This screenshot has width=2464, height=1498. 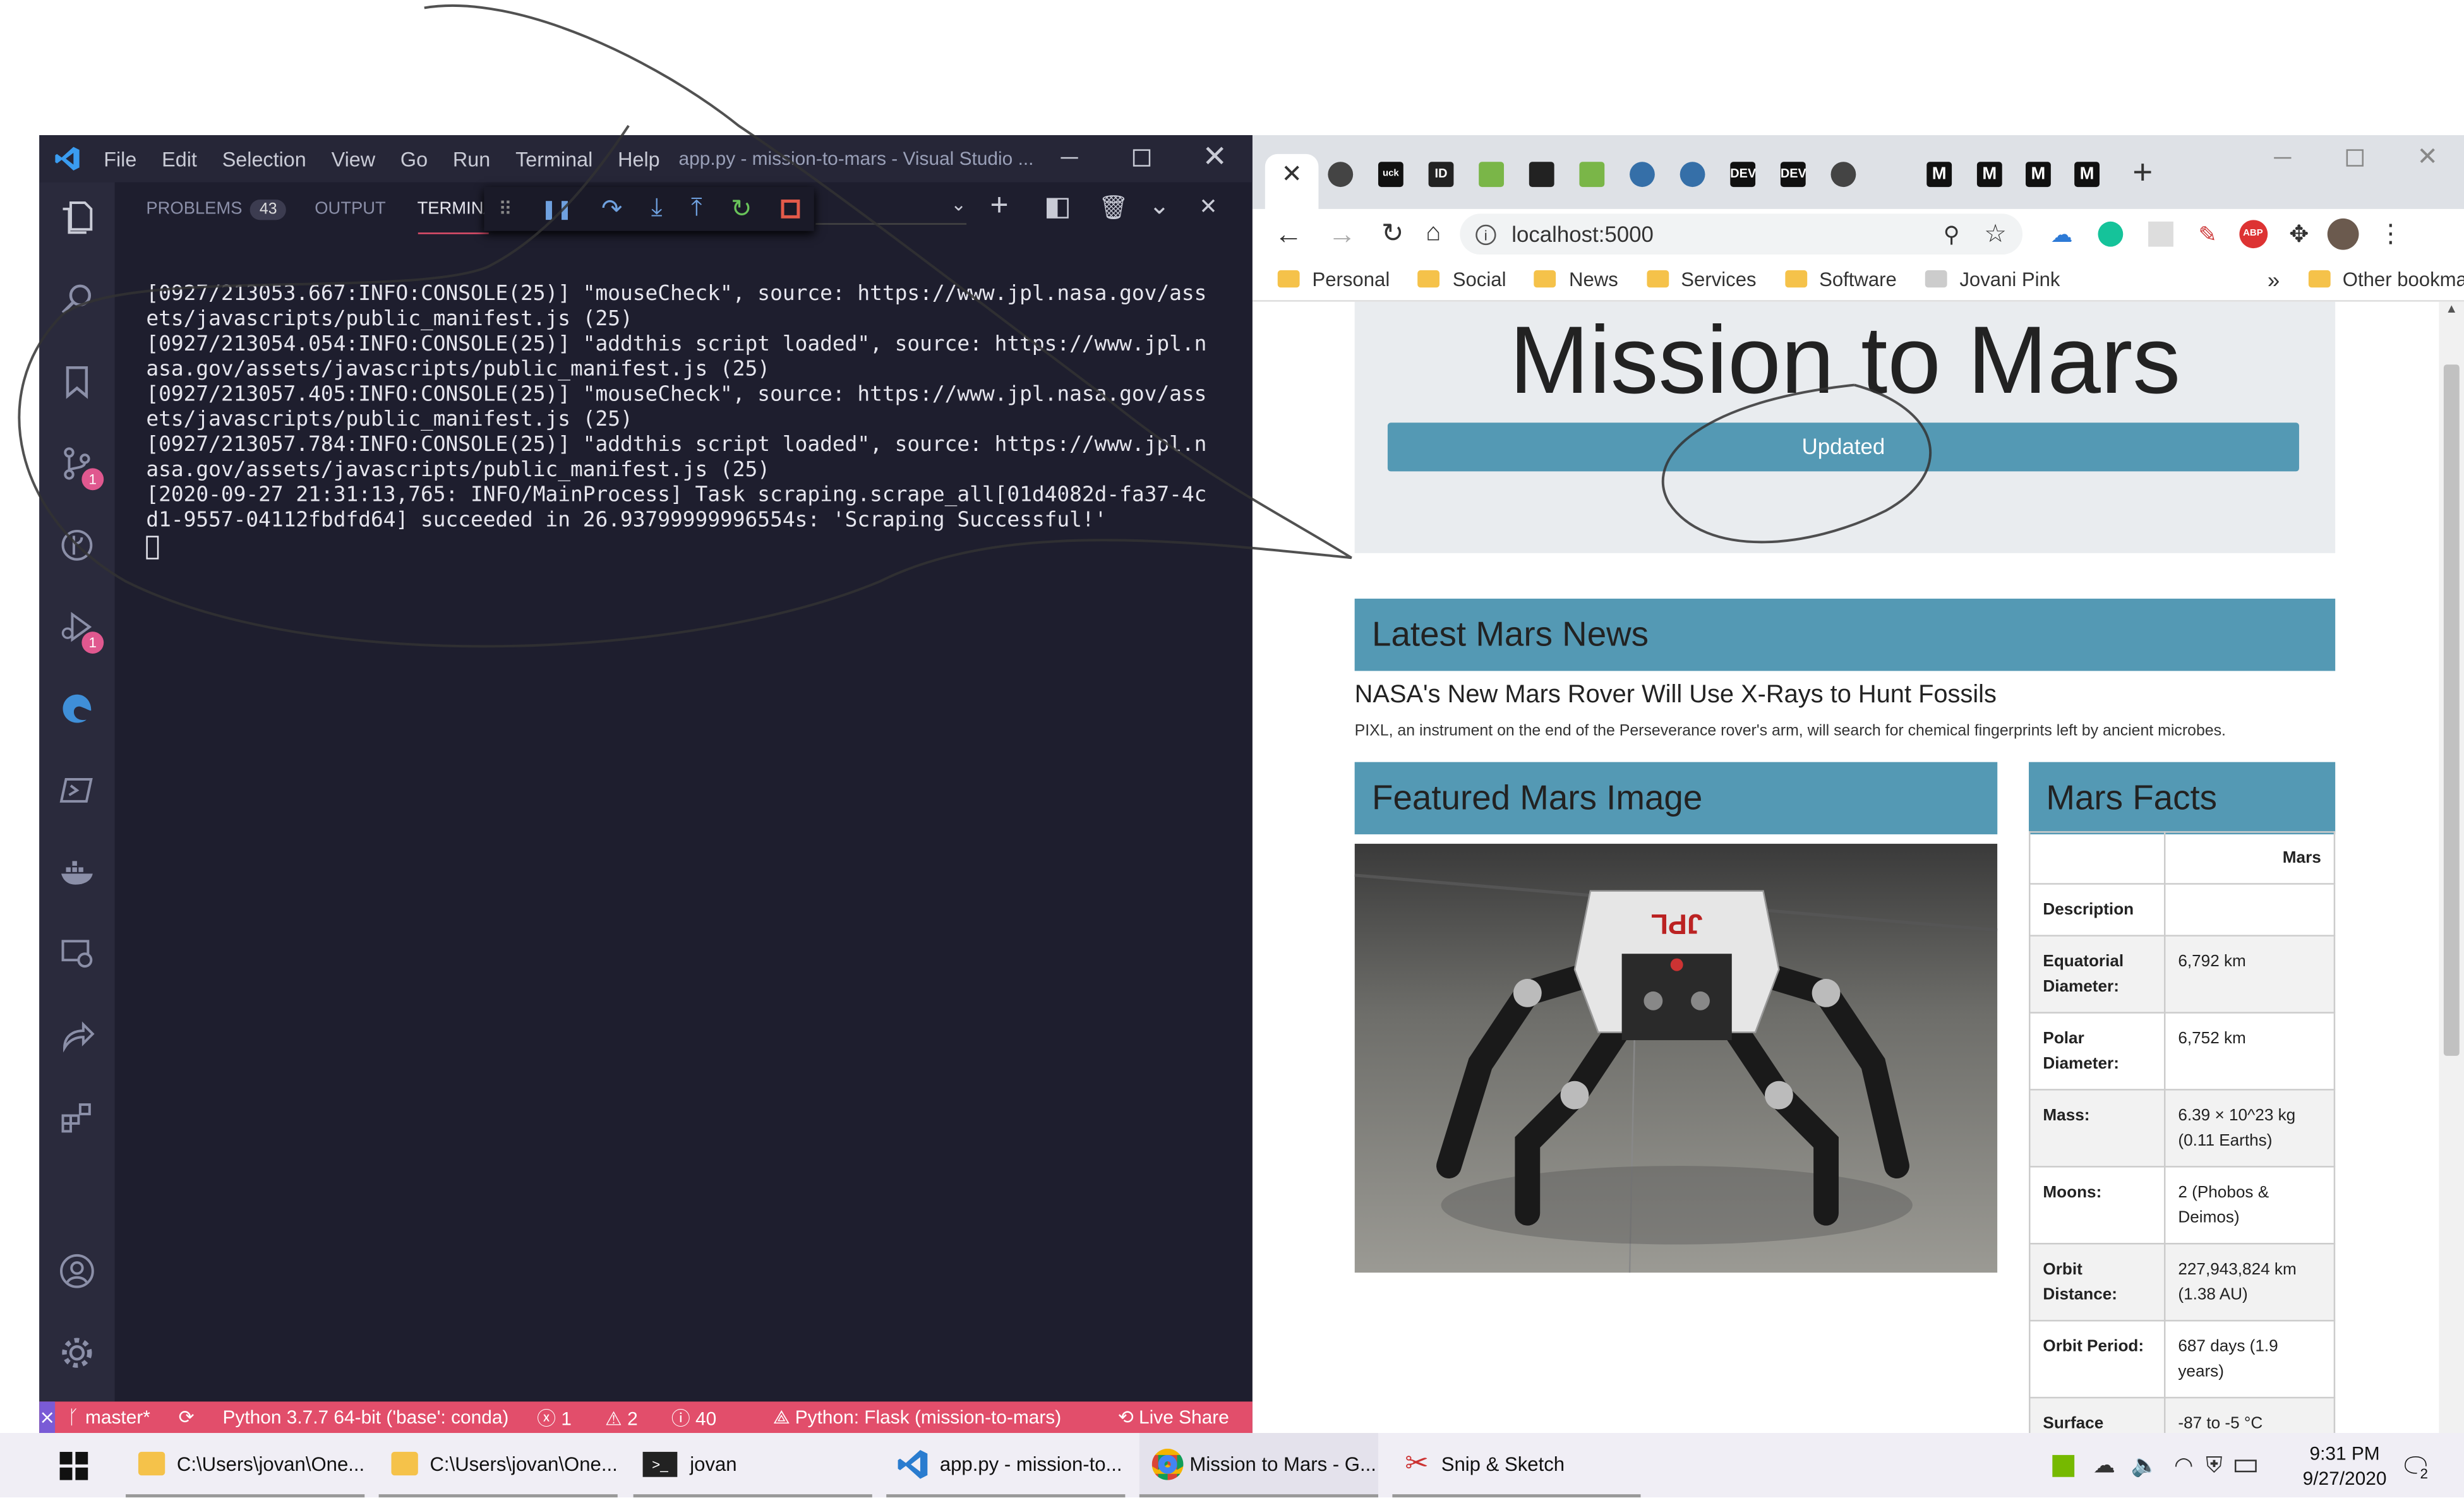 I want to click on close-tab-icon: ✕, so click(x=1291, y=175).